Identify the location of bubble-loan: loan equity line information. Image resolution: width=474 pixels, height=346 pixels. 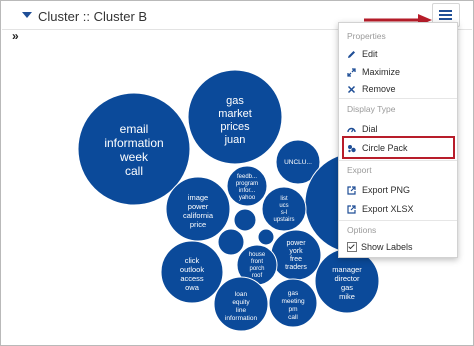
(241, 304).